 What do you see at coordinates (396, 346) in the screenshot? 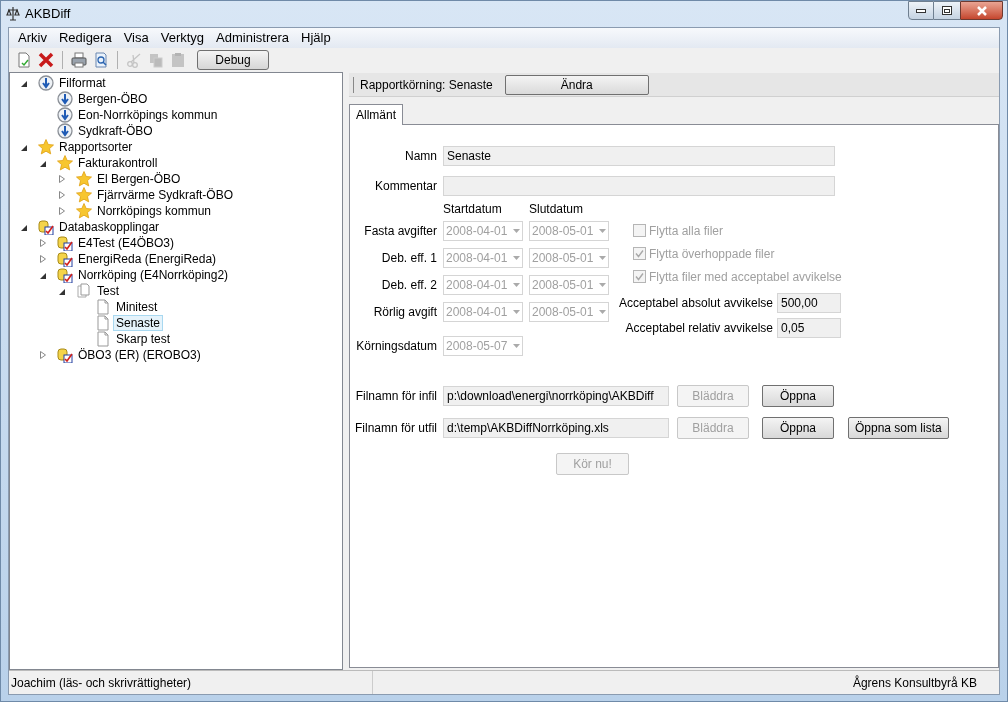
I see `field-label: Körningsdatum` at bounding box center [396, 346].